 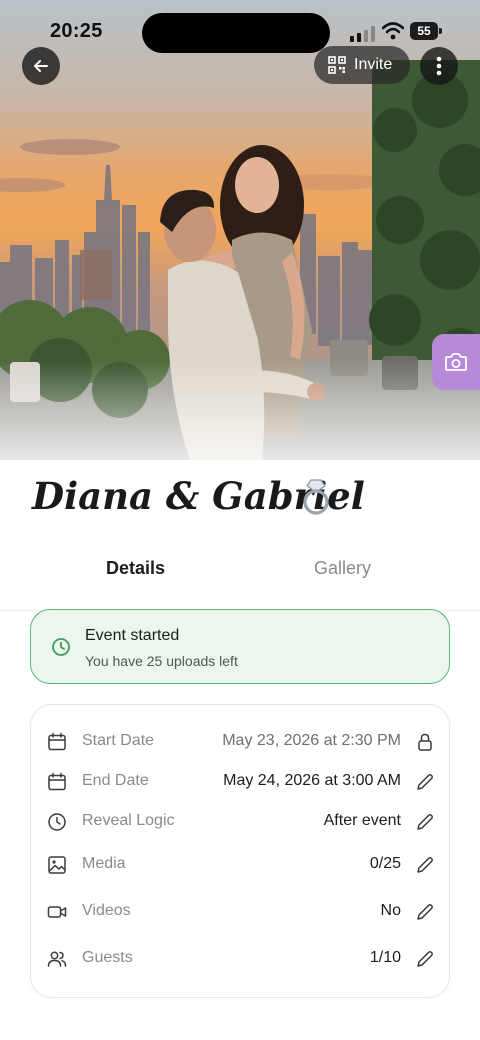 I want to click on detail-row-media: Media 0/25, so click(x=241, y=865).